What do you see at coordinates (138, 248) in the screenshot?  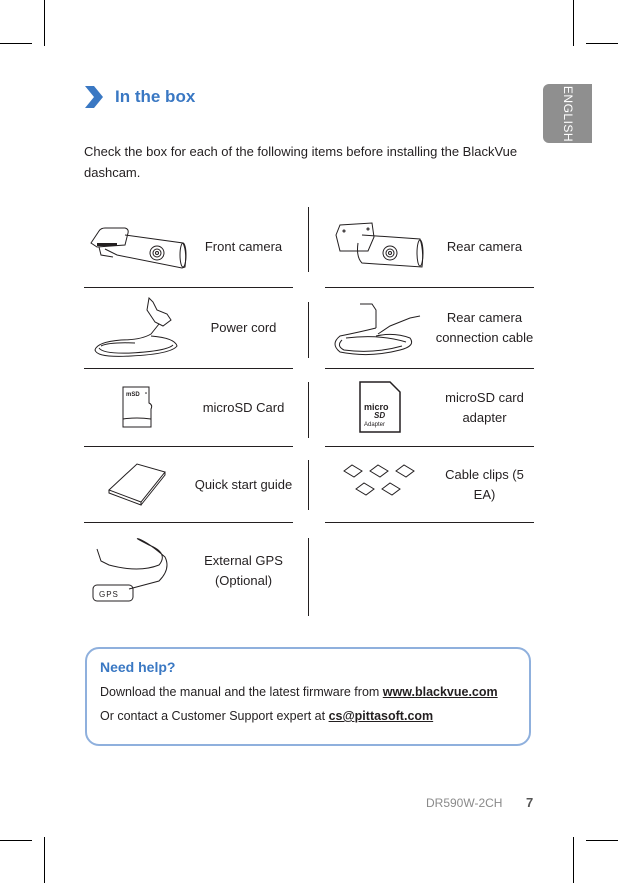 I see `front-camera-icon` at bounding box center [138, 248].